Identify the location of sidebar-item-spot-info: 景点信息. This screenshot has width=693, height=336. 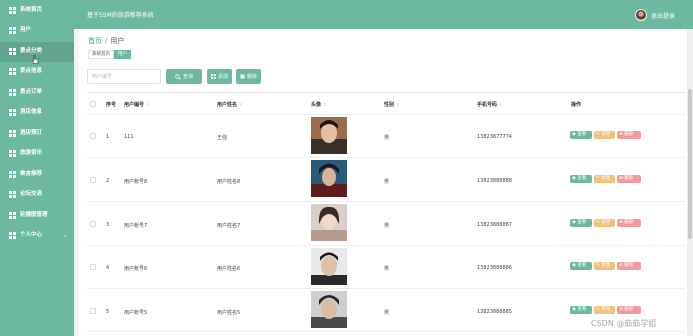
(37, 72).